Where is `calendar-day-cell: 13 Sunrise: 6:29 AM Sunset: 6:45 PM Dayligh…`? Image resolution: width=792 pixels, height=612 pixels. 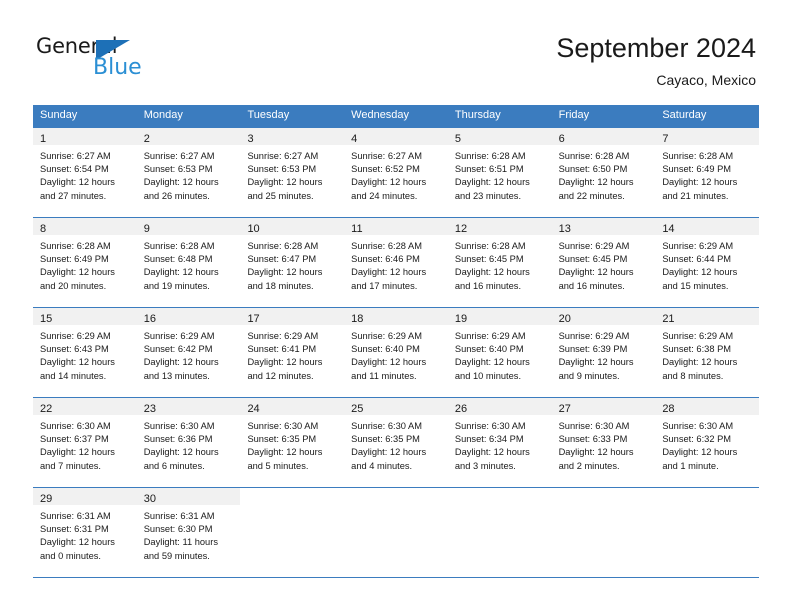 calendar-day-cell: 13 Sunrise: 6:29 AM Sunset: 6:45 PM Dayligh… is located at coordinates (603, 262).